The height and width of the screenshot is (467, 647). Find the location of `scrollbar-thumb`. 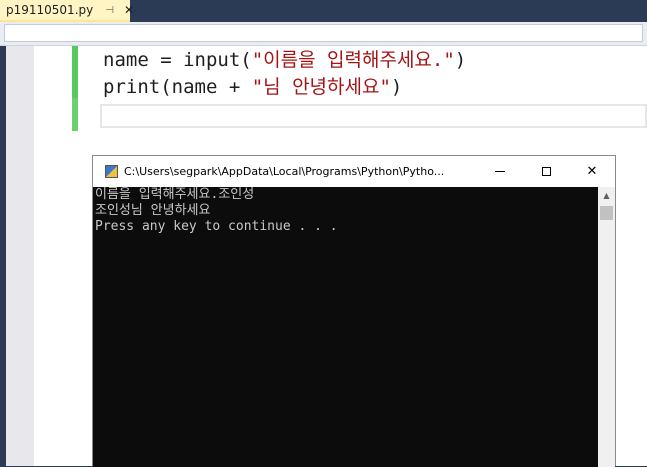

scrollbar-thumb is located at coordinates (606, 213).